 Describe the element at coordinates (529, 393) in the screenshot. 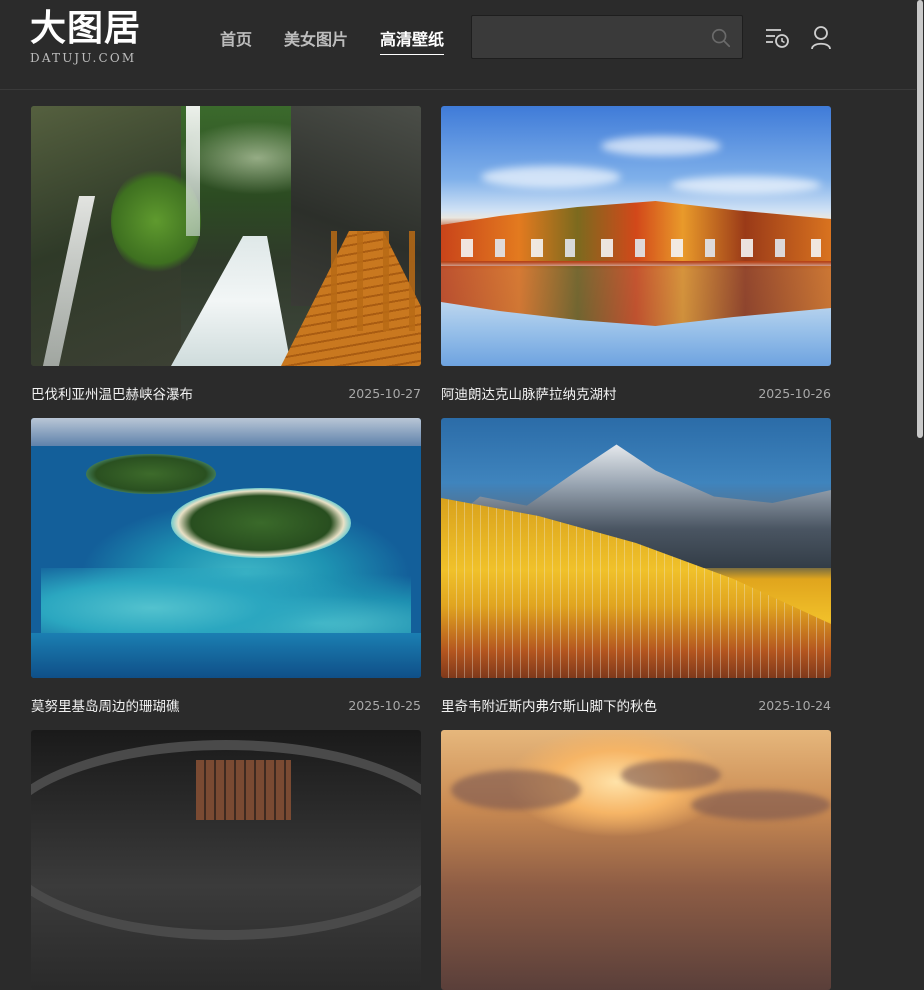

I see `card-title: 阿迪朗达克山脉萨拉纳克湖村` at that location.